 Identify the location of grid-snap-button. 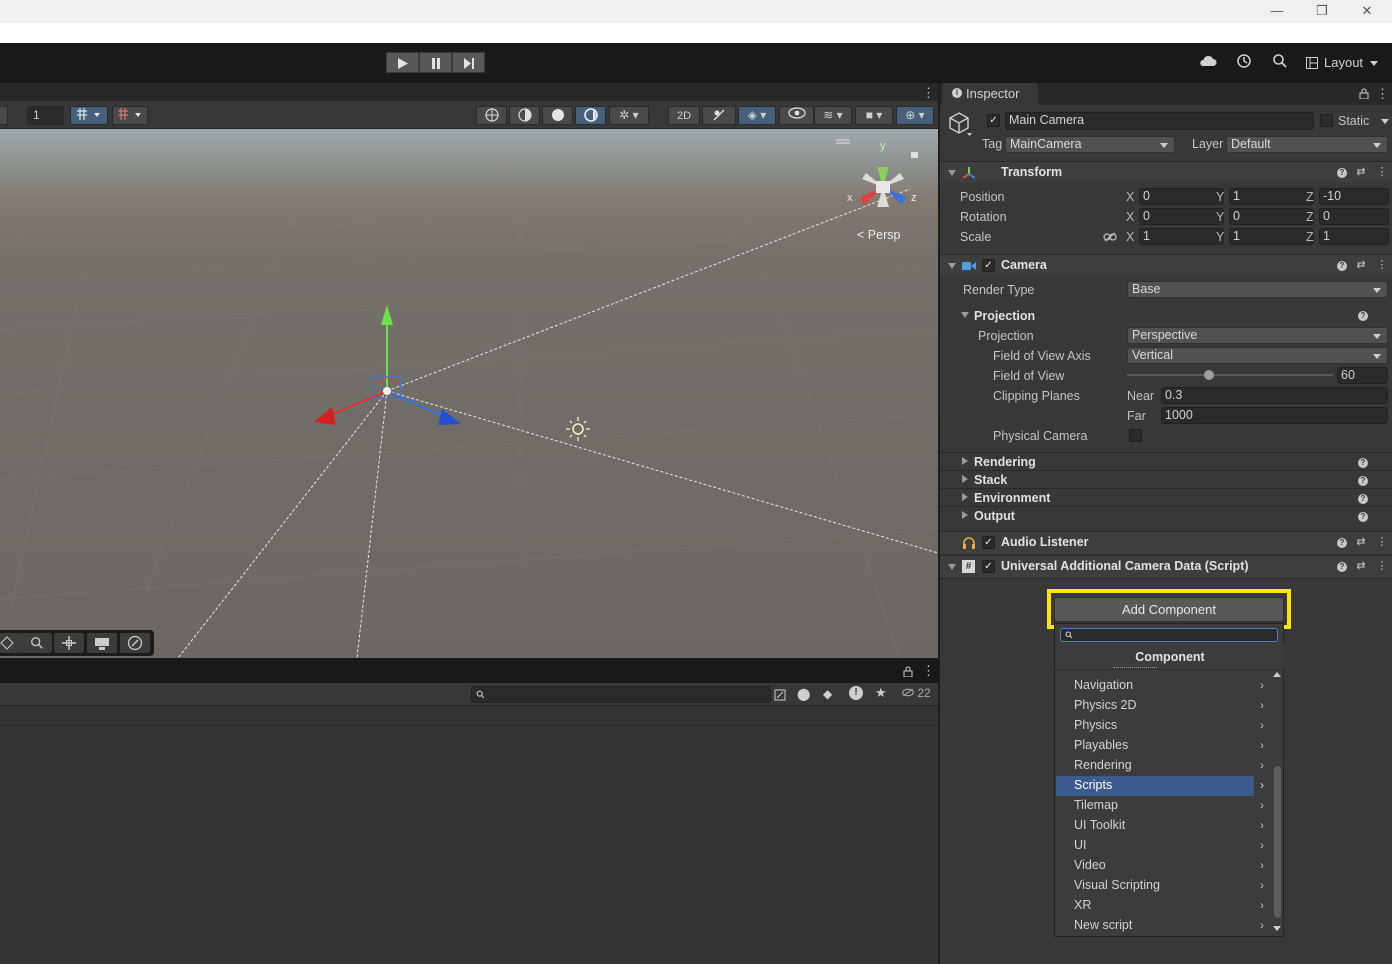
(89, 115).